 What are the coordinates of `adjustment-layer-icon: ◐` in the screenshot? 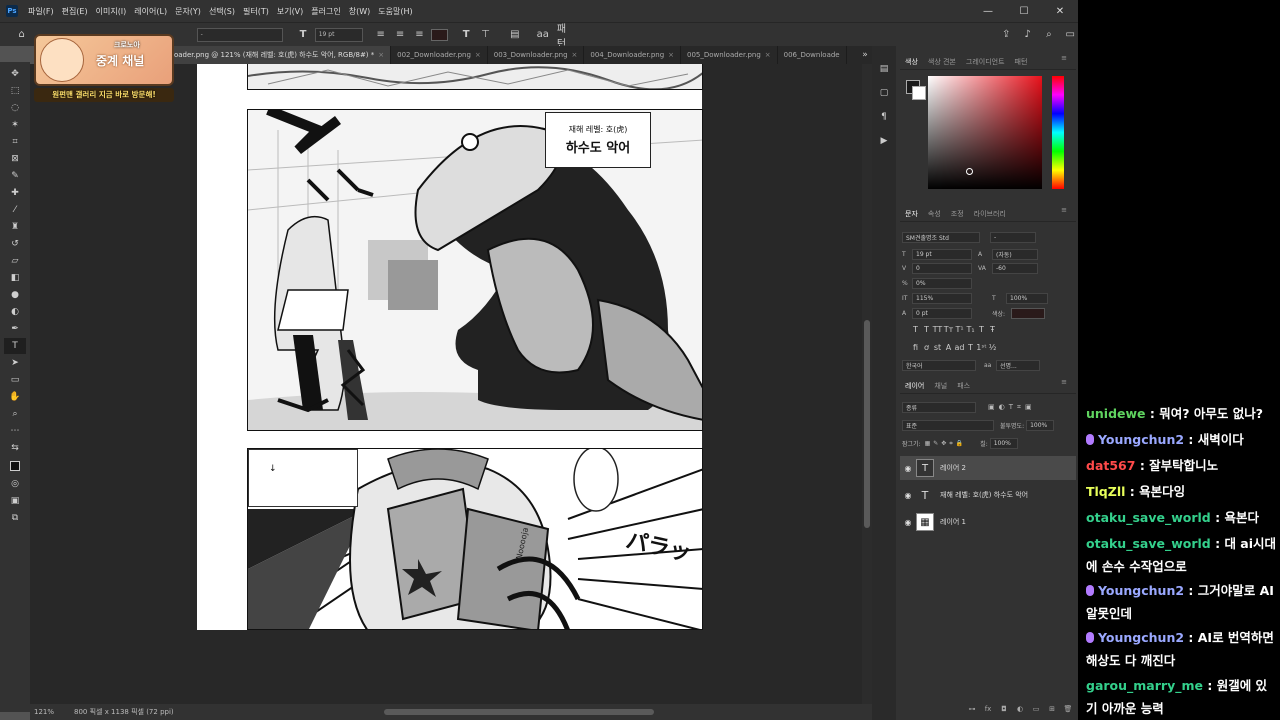 It's located at (1020, 709).